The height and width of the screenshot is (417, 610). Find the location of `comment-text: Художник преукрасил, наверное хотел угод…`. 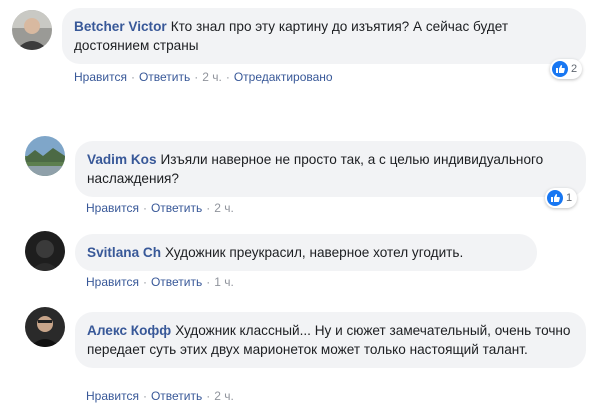

comment-text: Художник преукрасил, наверное хотел угод… is located at coordinates (314, 252).